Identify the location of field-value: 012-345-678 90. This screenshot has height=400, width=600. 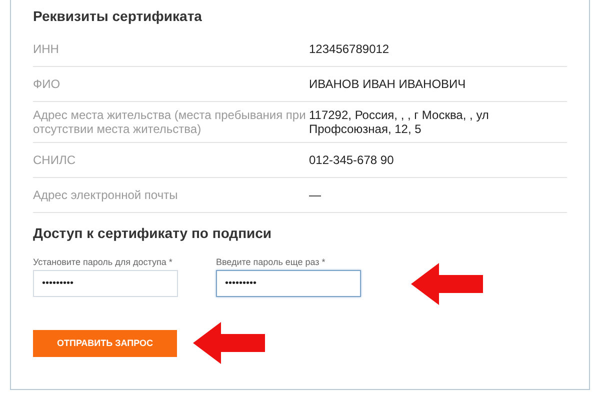
(352, 160).